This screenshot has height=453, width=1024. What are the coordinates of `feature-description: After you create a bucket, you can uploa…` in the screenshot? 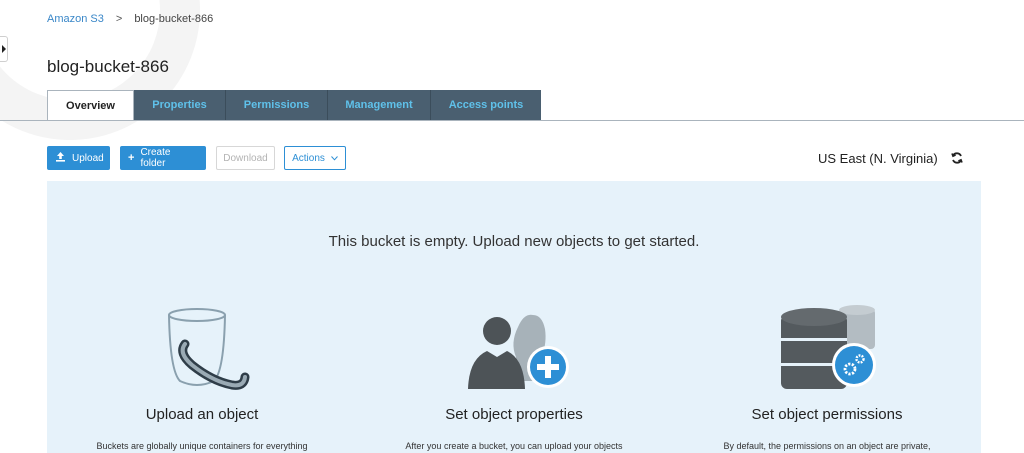 It's located at (514, 446).